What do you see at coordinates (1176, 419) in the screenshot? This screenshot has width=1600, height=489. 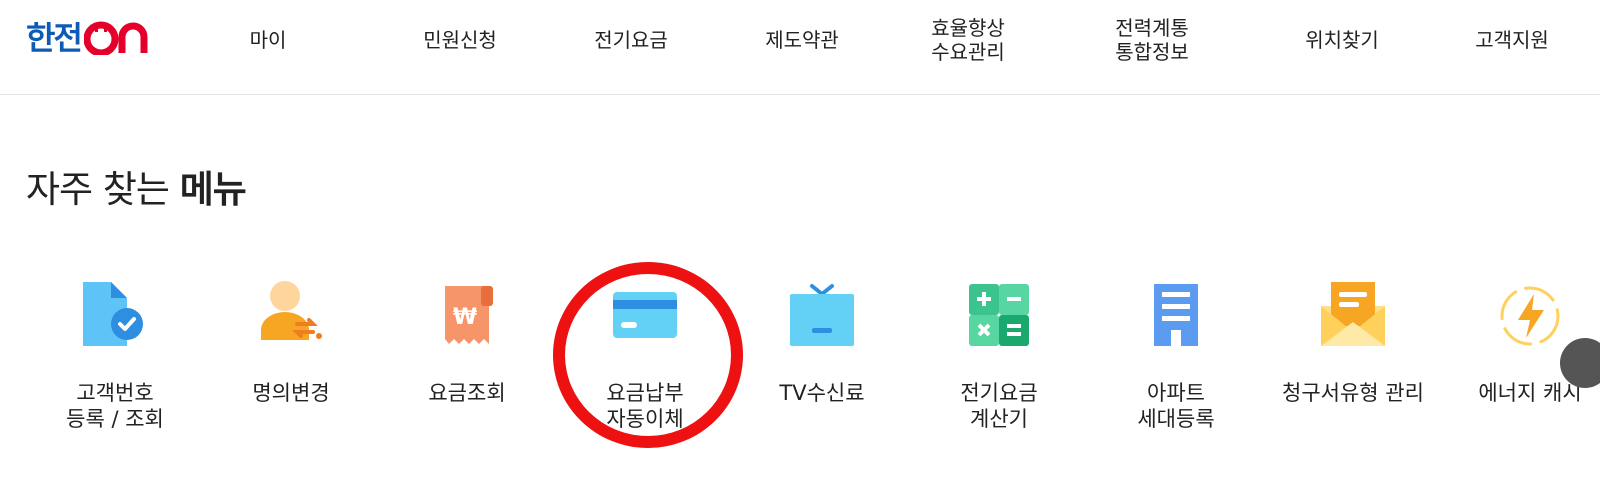 I see `quick-menu-label-line2: 세대등록` at bounding box center [1176, 419].